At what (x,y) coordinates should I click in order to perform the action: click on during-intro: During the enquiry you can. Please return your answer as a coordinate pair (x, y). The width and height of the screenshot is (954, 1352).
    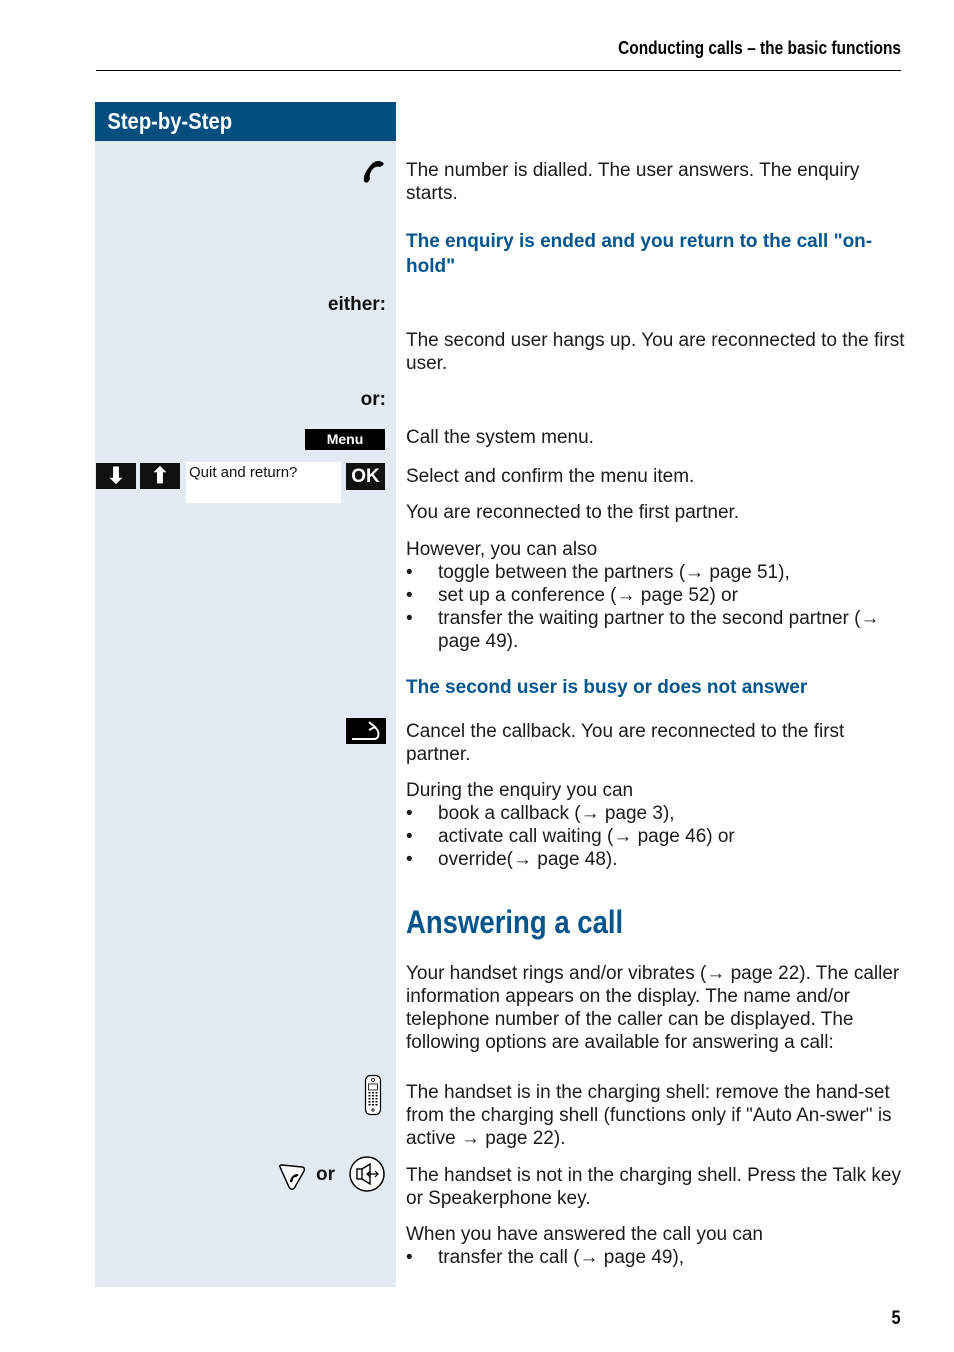
    Looking at the image, I should click on (520, 790).